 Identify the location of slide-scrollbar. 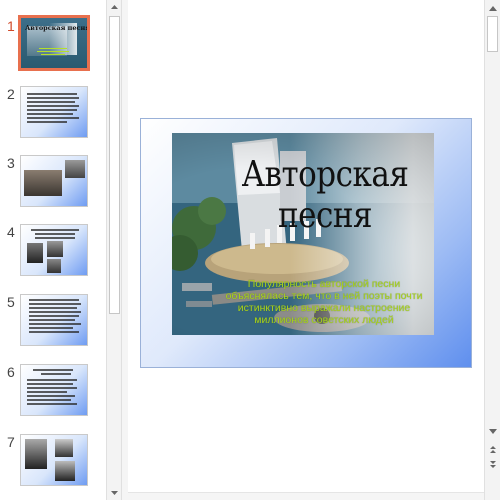
(492, 250).